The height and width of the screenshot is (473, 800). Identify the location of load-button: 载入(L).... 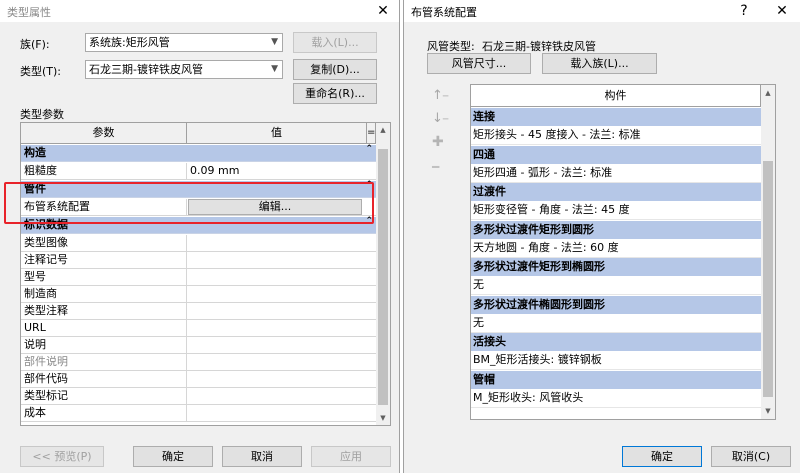
(335, 42).